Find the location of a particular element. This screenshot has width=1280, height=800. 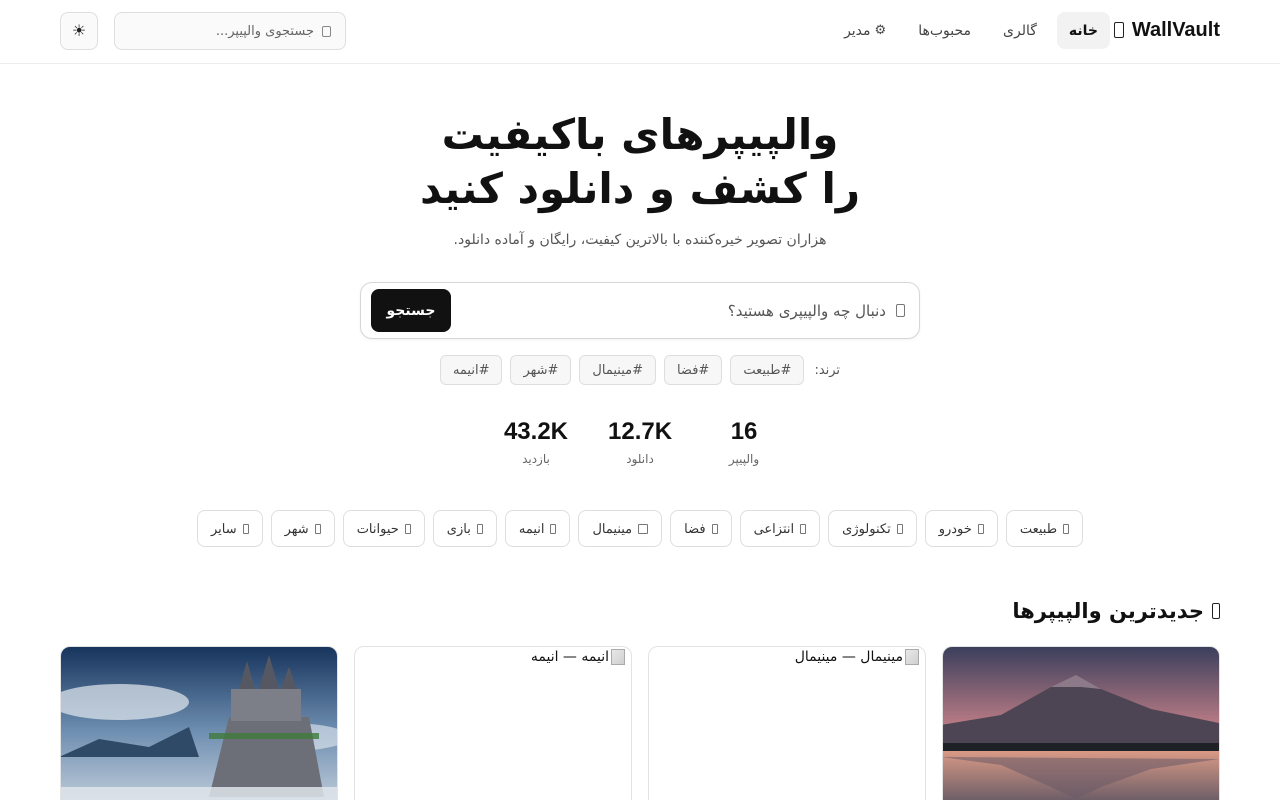

stat-wallpapers: 16 والپیپر is located at coordinates (744, 441).